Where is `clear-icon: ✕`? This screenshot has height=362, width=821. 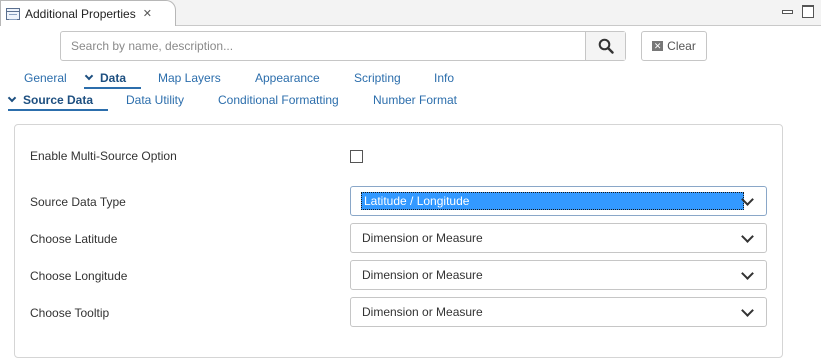
clear-icon: ✕ is located at coordinates (658, 46).